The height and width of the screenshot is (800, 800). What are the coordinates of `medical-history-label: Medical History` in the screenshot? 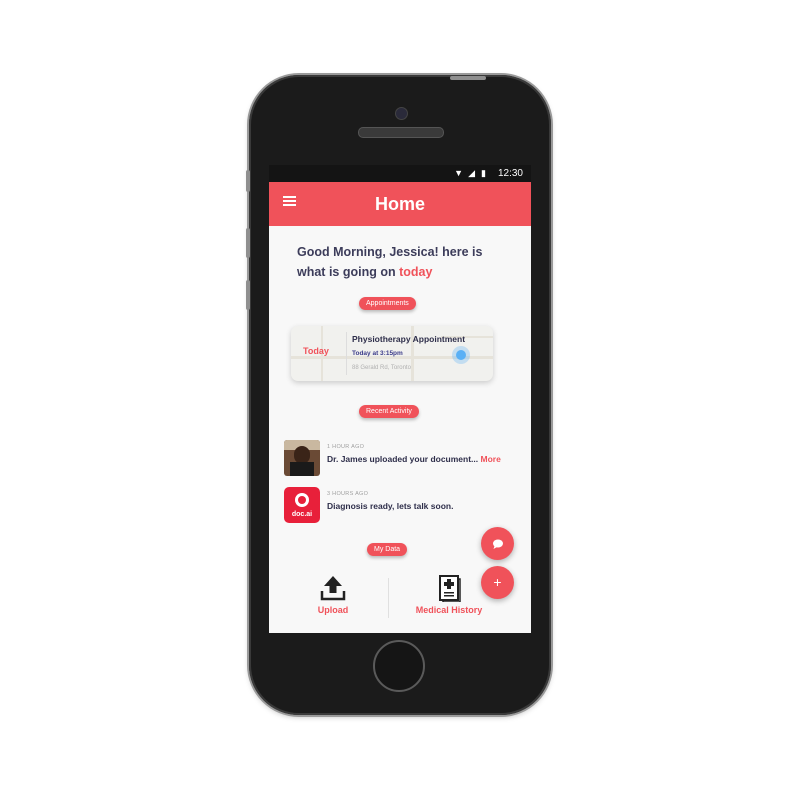 It's located at (449, 610).